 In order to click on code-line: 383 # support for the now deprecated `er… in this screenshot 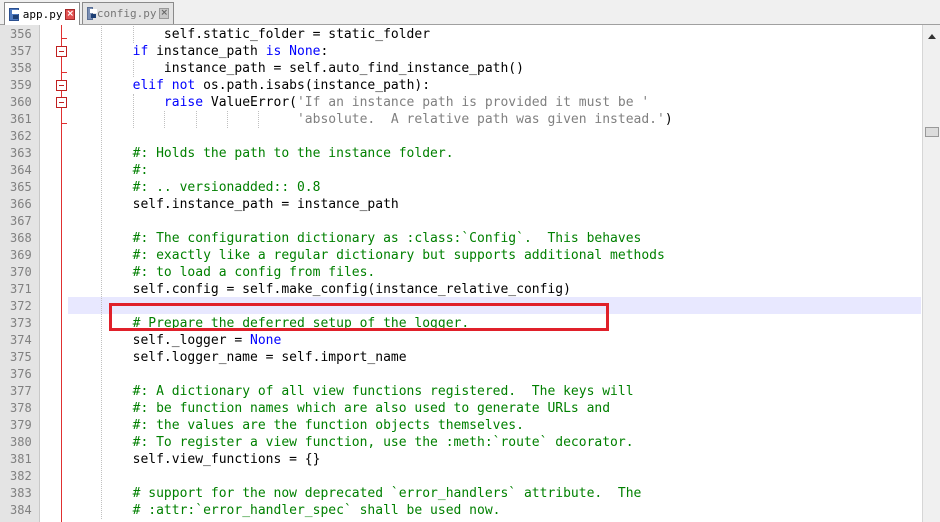, I will do `click(461, 493)`.